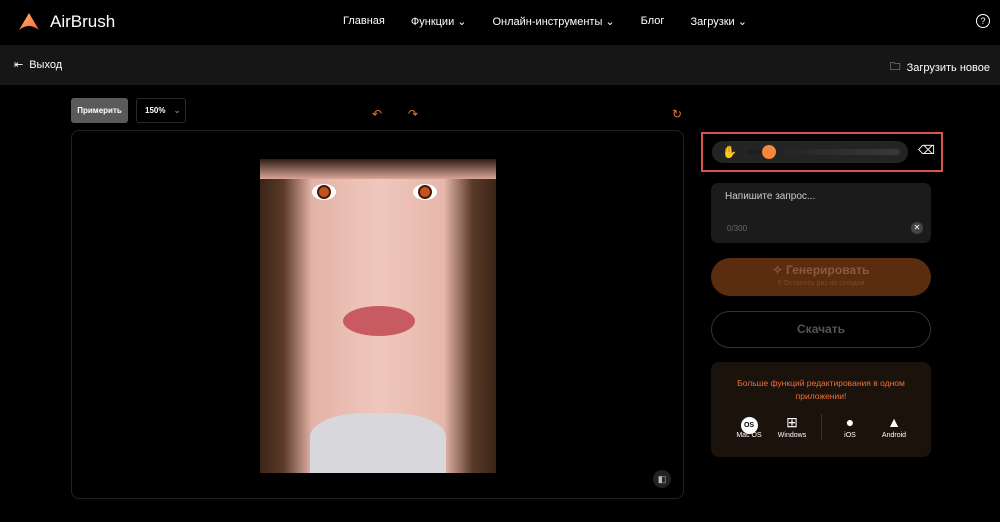 This screenshot has width=1000, height=522. What do you see at coordinates (500, 65) in the screenshot?
I see `editor-toolbar: ⇤ Выход 🗀 Загрузить новое` at bounding box center [500, 65].